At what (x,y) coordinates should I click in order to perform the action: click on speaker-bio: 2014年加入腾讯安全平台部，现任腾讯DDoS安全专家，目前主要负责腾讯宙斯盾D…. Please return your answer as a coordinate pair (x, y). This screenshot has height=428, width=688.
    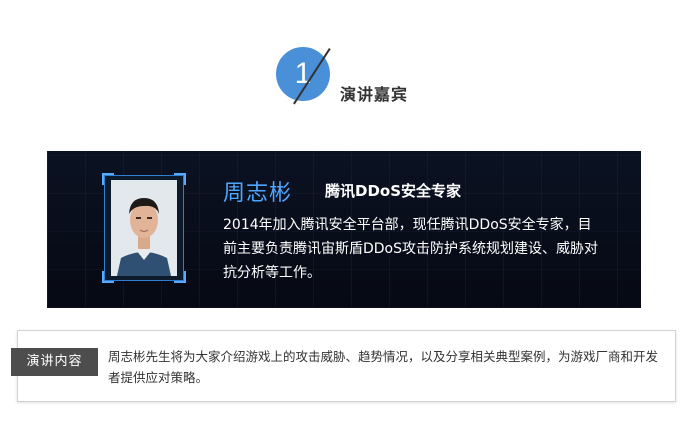
    Looking at the image, I should click on (411, 249).